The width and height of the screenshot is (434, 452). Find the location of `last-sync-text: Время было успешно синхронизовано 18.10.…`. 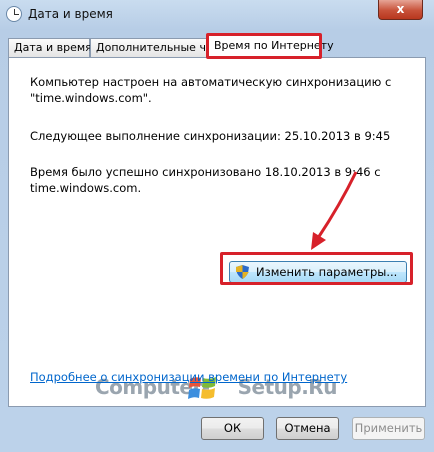

last-sync-text: Время было успешно синхронизовано 18.10.… is located at coordinates (205, 180).